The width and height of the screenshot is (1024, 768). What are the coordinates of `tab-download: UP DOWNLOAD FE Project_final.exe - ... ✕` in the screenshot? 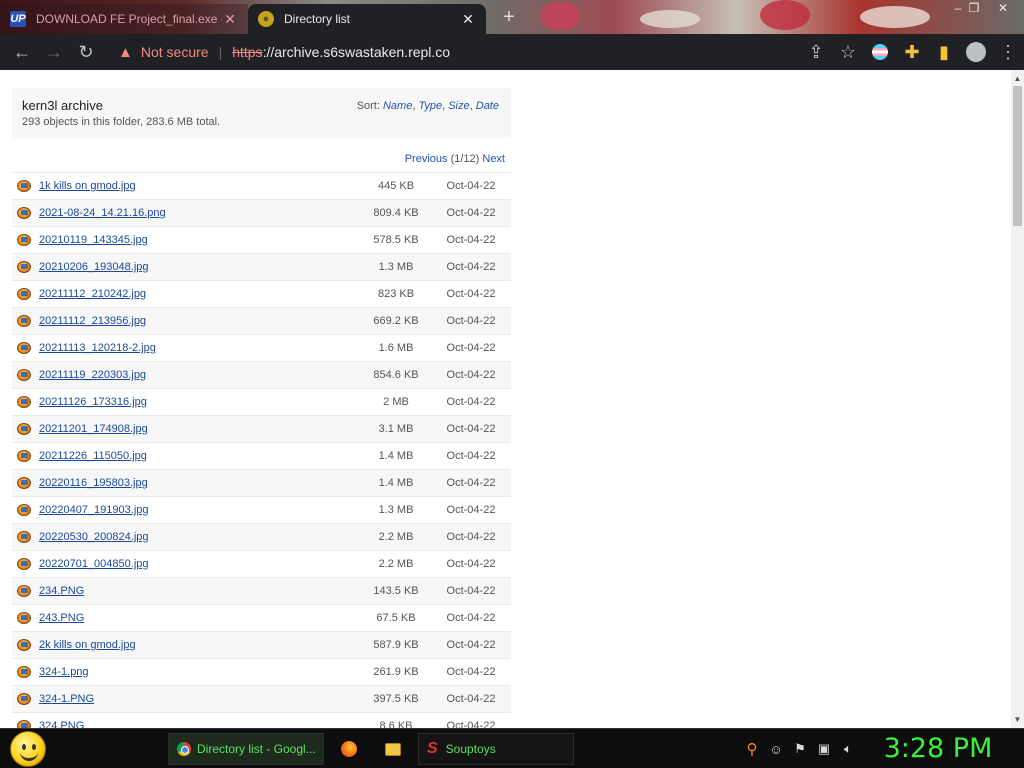 It's located at (124, 19).